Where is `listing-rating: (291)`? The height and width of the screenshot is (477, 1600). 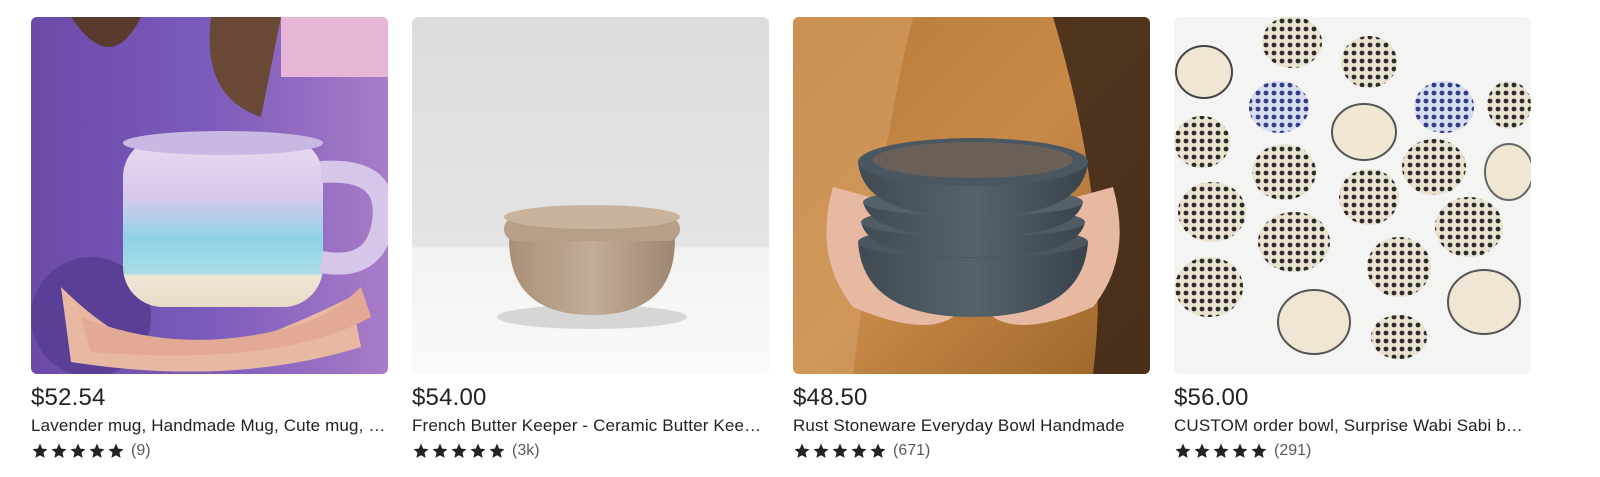 listing-rating: (291) is located at coordinates (1352, 451).